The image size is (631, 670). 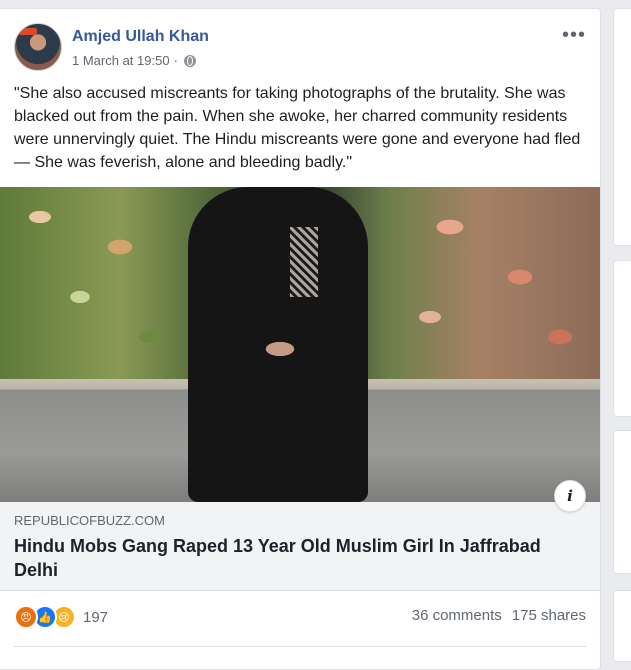 I want to click on link-domain: REPUBLICOFBUZZ.COM, so click(x=89, y=520).